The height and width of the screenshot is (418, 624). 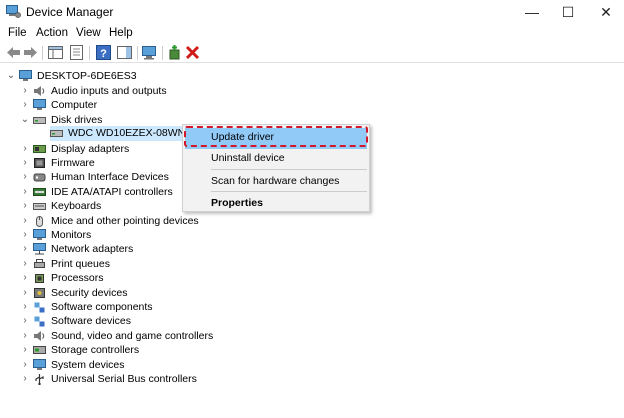 I want to click on tree-item-universal-serial-bus-controllers: › Universal Serial Bus controllers, so click(x=150, y=379).